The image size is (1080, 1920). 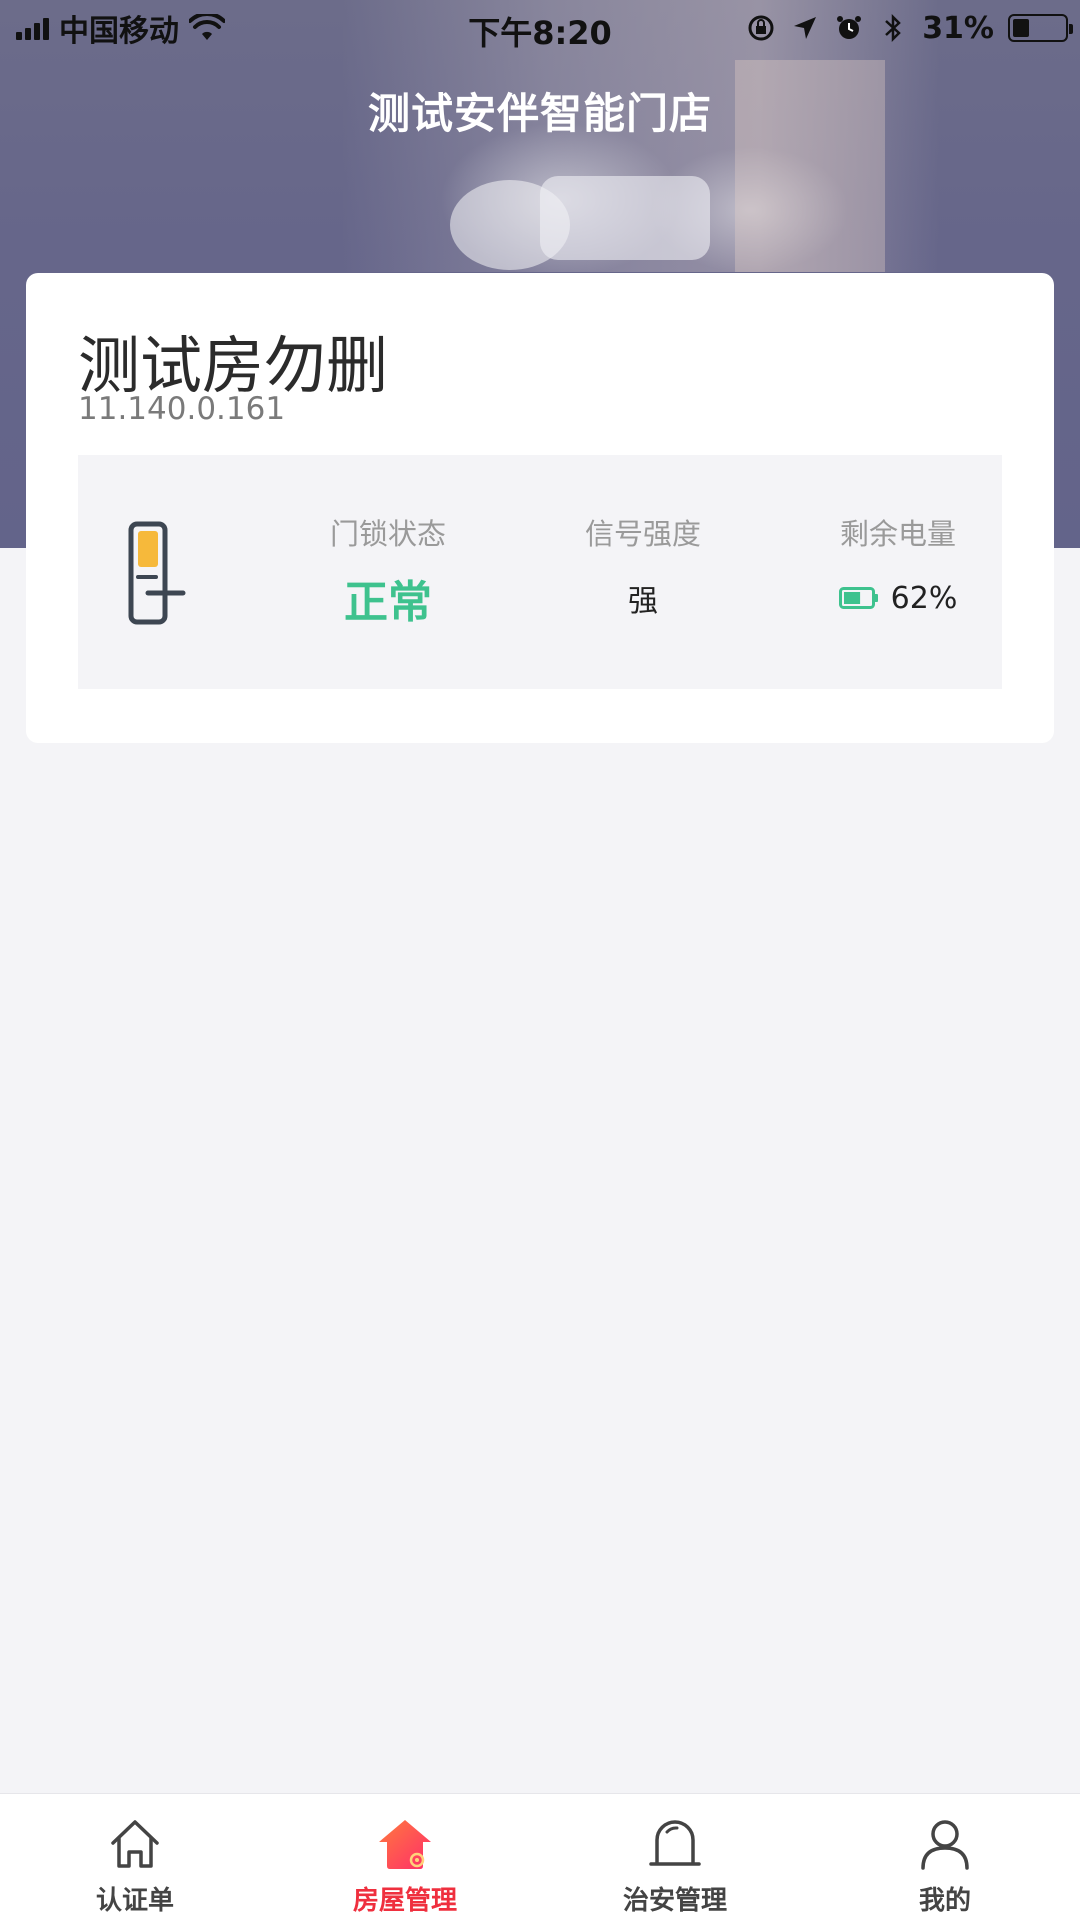 What do you see at coordinates (675, 1843) in the screenshot?
I see `shield-arch-icon` at bounding box center [675, 1843].